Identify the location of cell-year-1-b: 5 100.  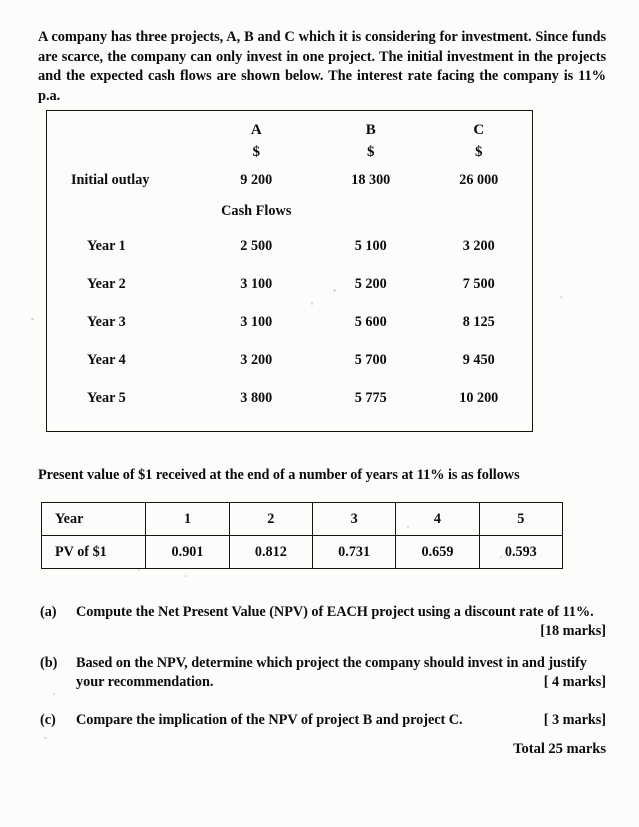
(370, 245).